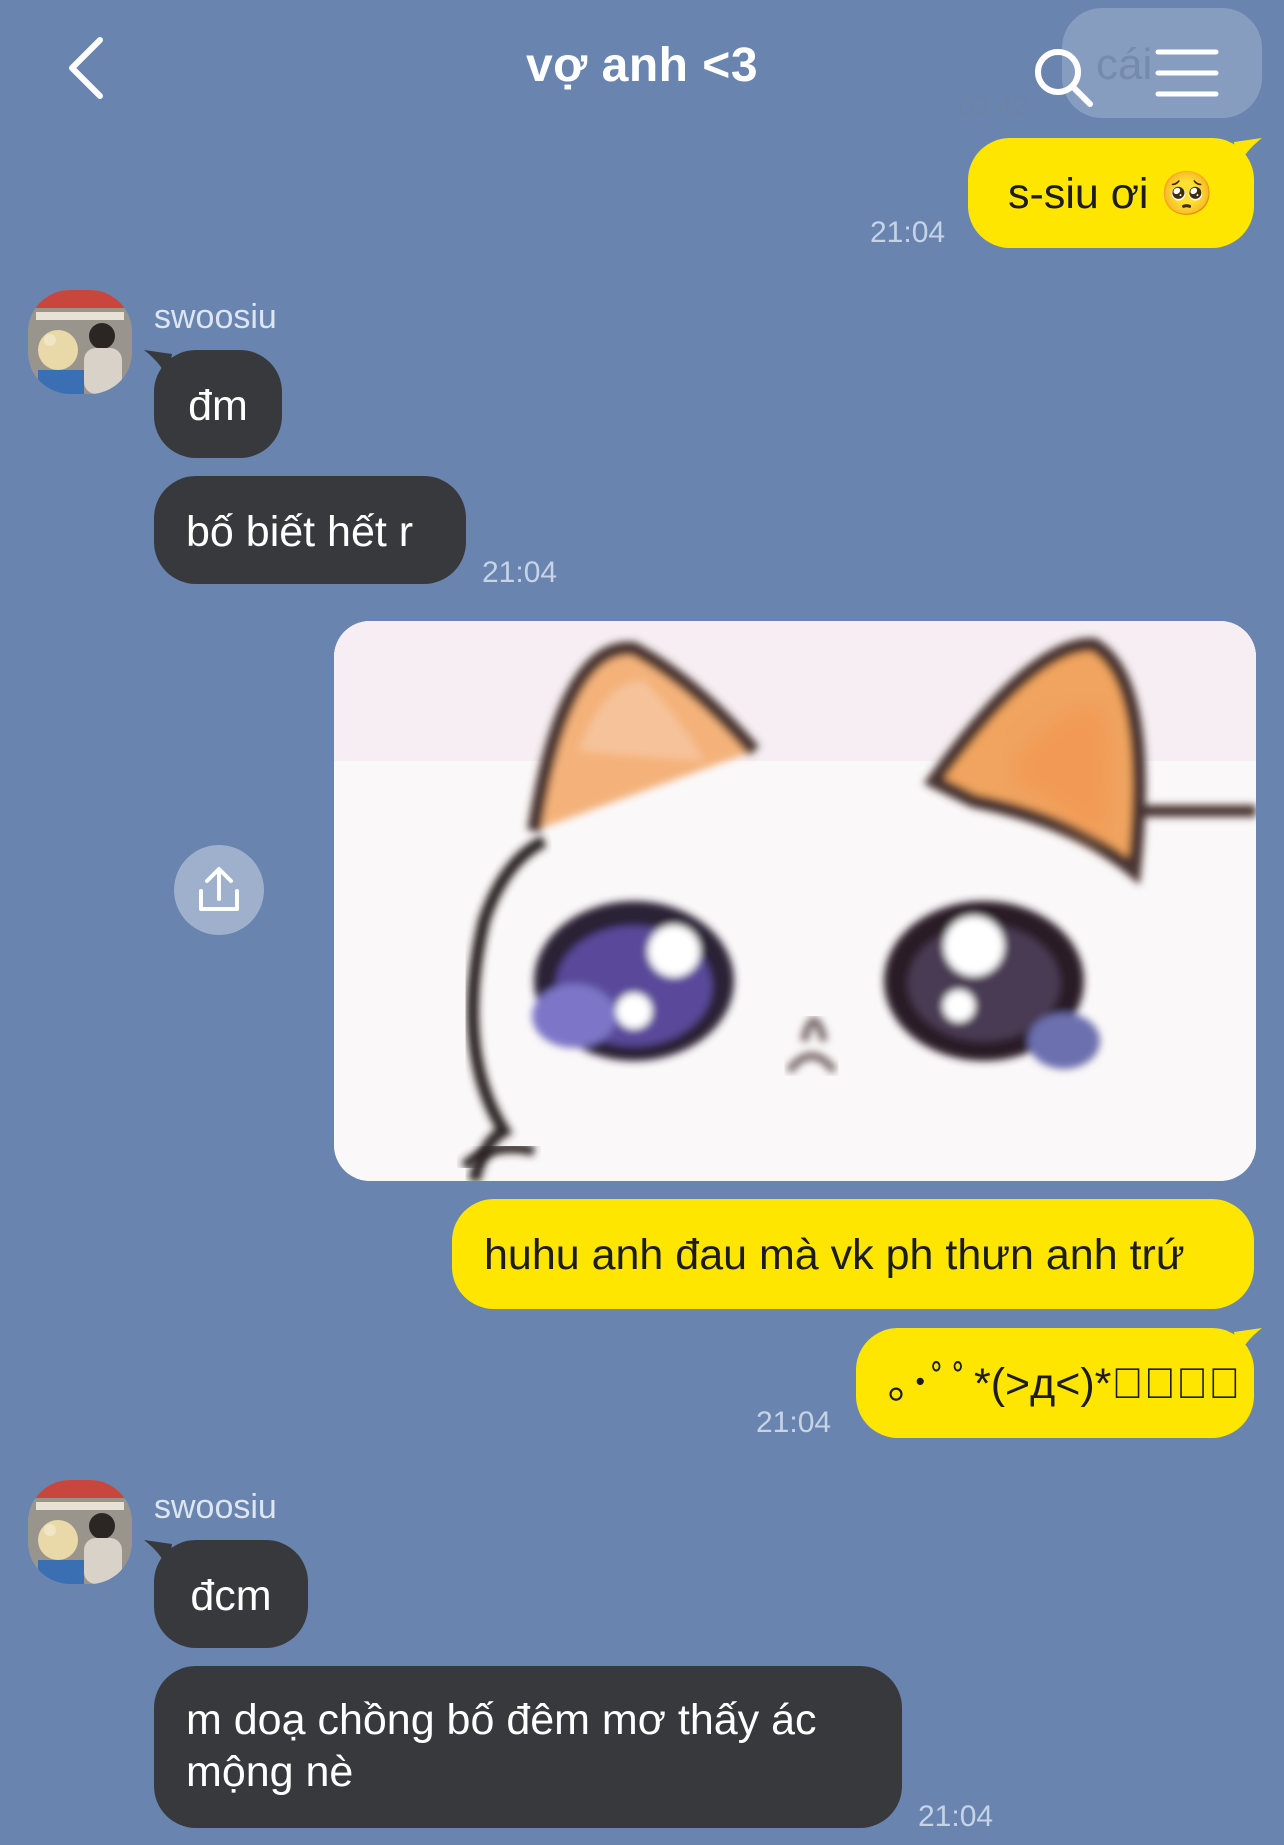 The image size is (1284, 1845). I want to click on share-button, so click(219, 890).